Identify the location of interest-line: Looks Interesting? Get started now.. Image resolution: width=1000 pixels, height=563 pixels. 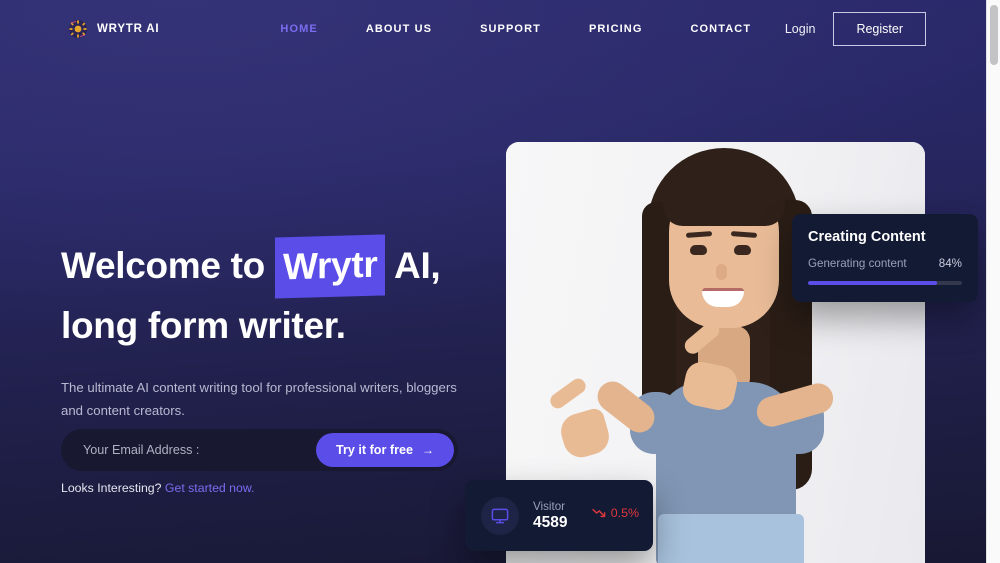
(157, 488).